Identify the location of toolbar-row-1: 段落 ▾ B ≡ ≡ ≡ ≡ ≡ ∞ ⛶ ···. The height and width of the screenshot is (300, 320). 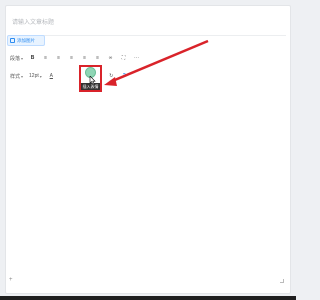
(78, 58).